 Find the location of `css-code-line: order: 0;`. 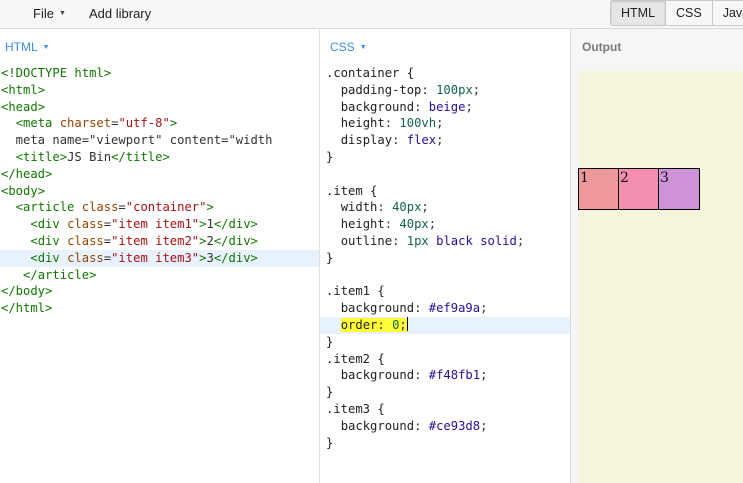

css-code-line: order: 0; is located at coordinates (445, 325).